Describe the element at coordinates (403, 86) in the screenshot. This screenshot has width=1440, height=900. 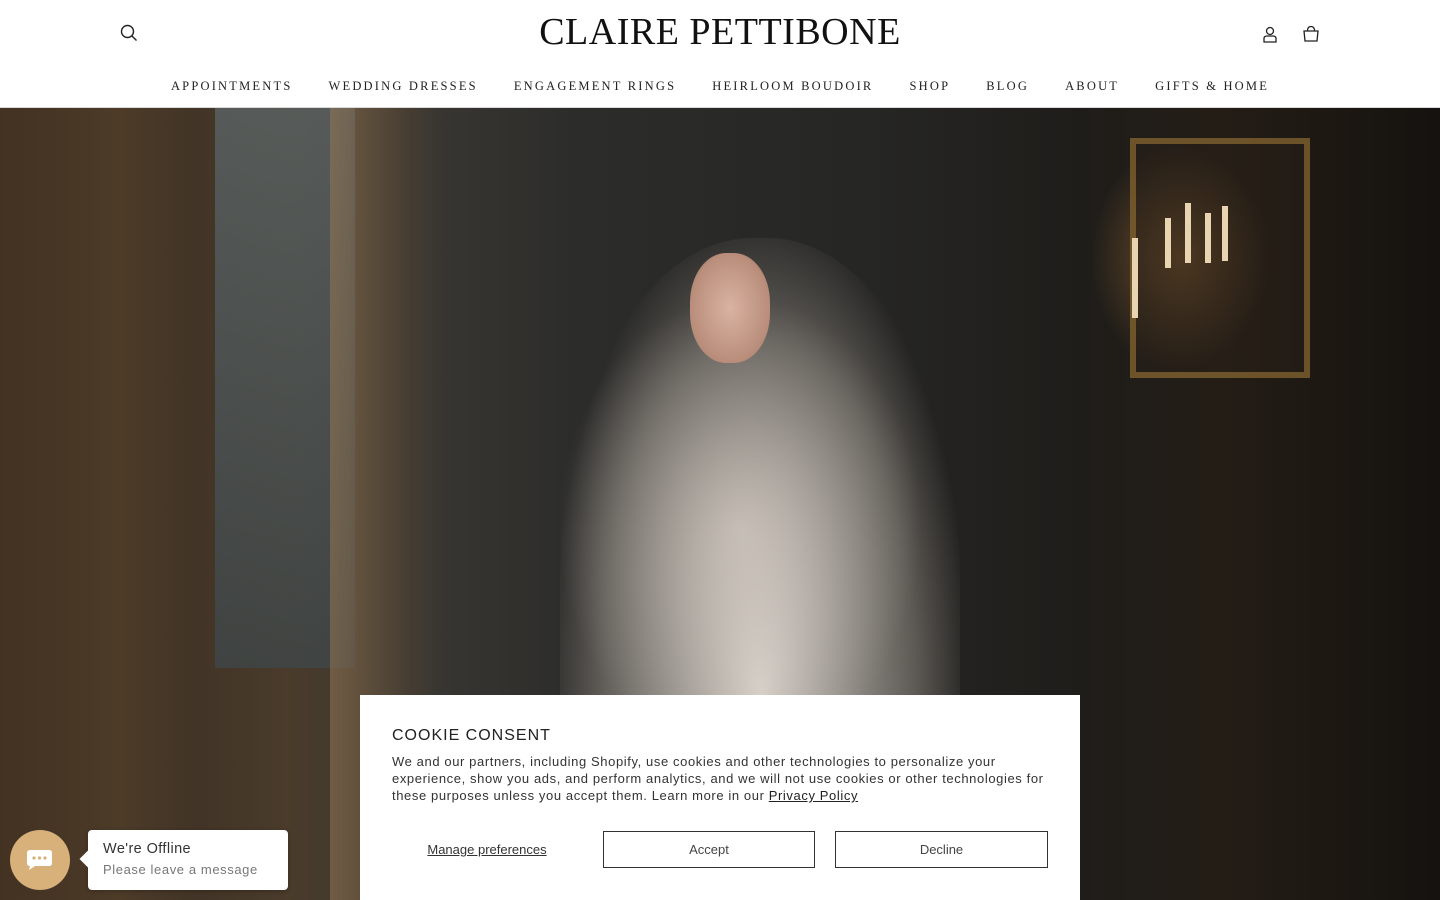
I see `nav-item-wedding-dresses: WEDDING DRESSES` at that location.